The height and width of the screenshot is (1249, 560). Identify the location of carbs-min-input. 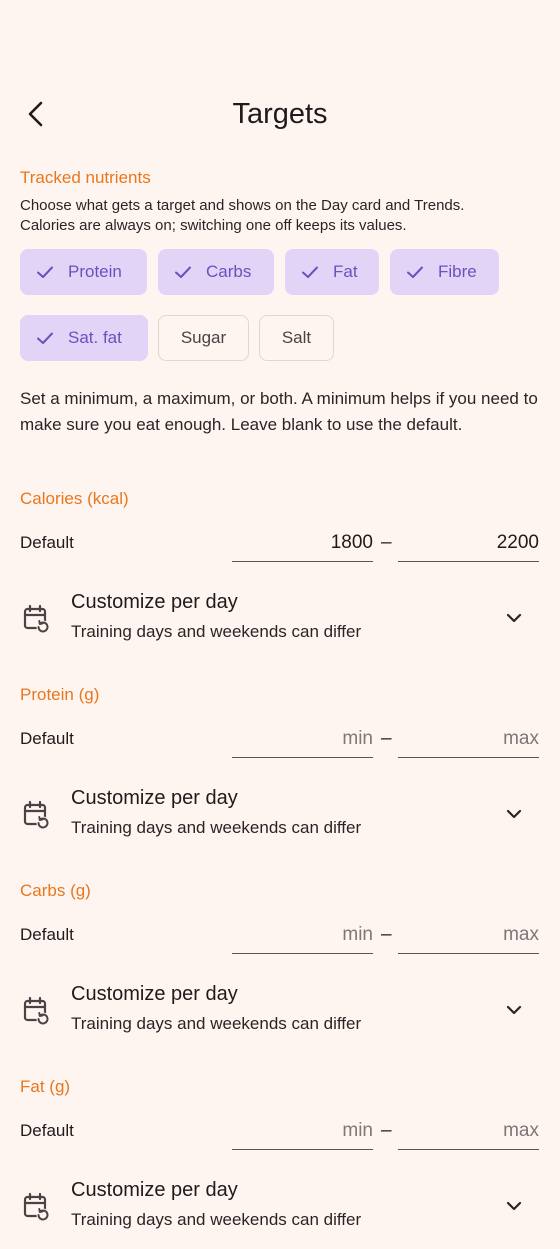
(302, 935).